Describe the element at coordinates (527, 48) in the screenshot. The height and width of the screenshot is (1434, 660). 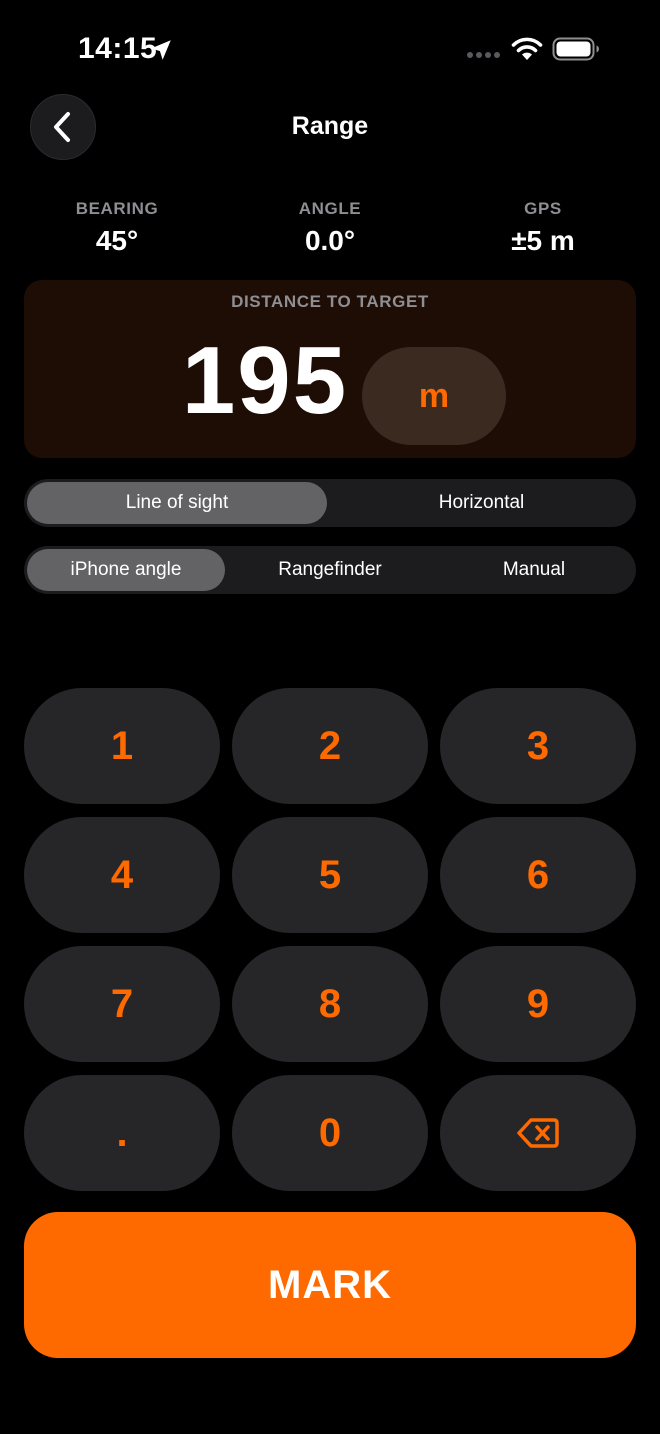
I see `wifi-icon` at that location.